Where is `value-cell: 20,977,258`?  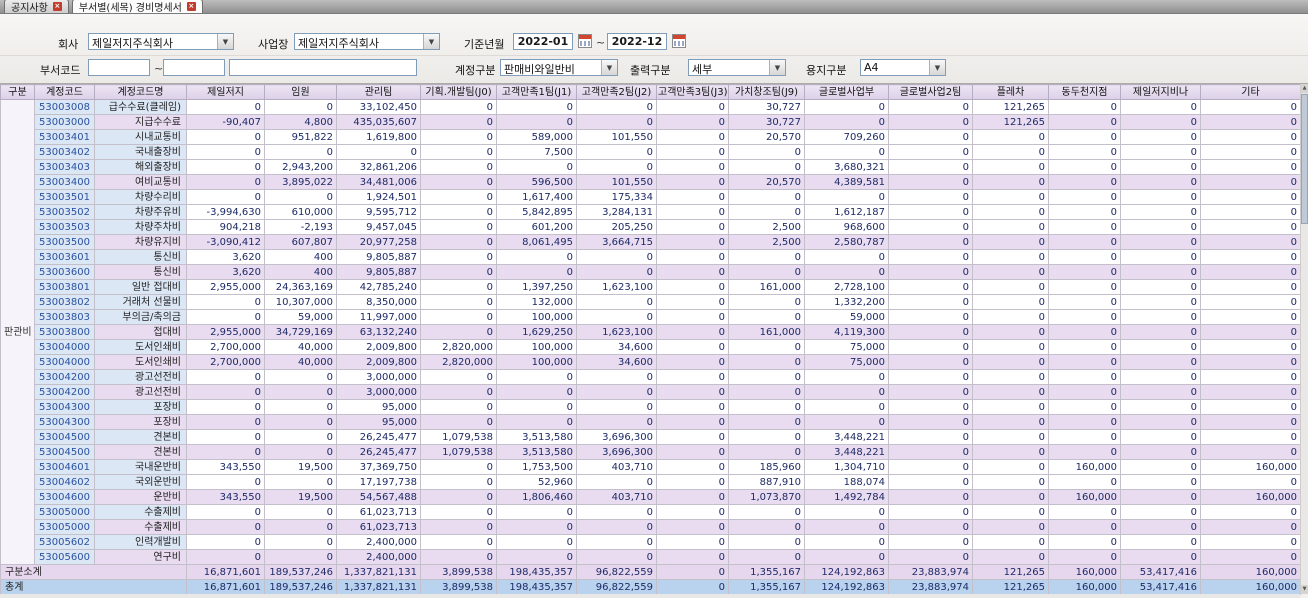 value-cell: 20,977,258 is located at coordinates (378, 242).